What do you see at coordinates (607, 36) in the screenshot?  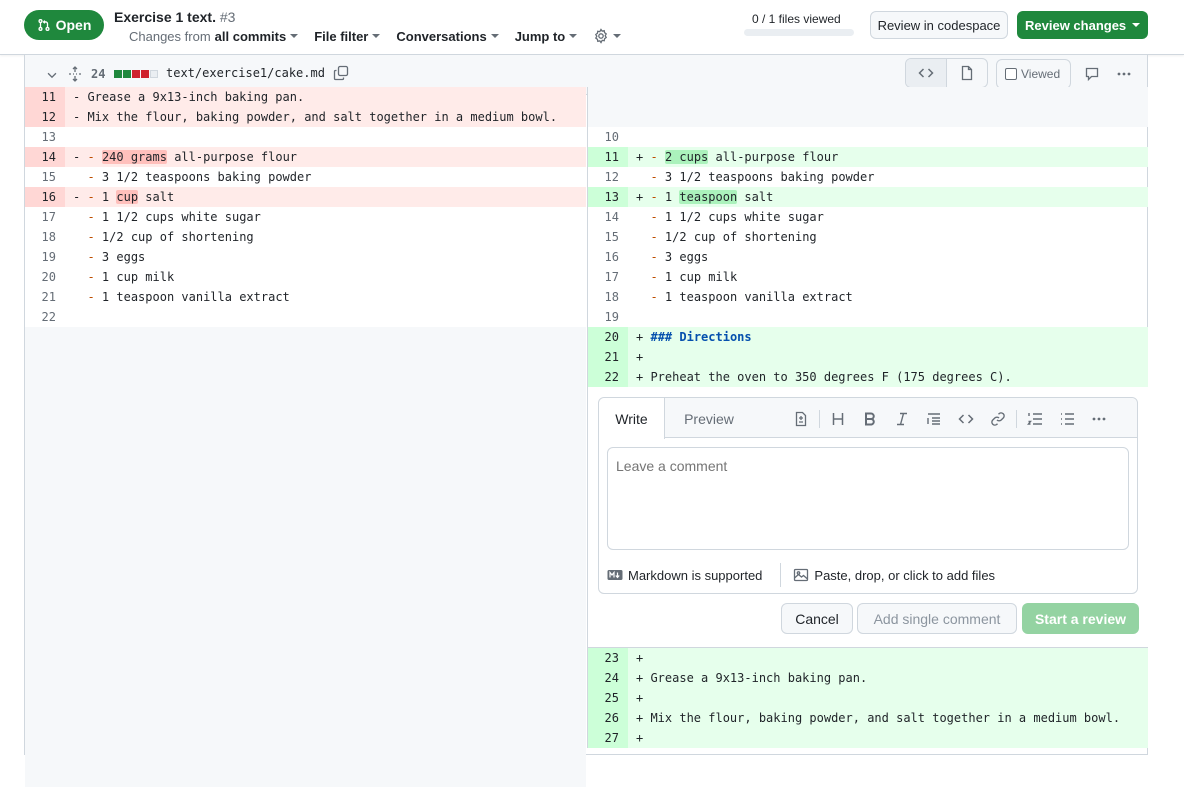 I see `settings-dropdown` at bounding box center [607, 36].